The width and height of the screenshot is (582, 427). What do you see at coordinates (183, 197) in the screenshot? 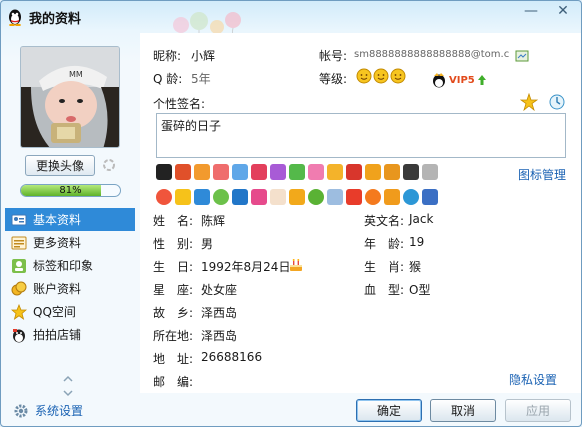
I see `qzone-star-icon` at bounding box center [183, 197].